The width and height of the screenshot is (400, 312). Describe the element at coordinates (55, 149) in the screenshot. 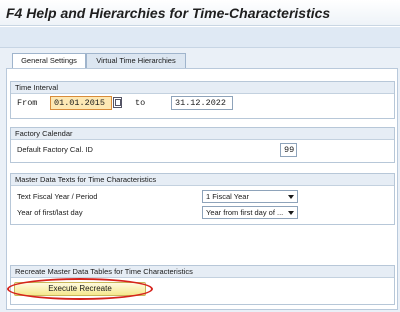

I see `factory-cal-id-label: Default Factory Cal. ID` at that location.